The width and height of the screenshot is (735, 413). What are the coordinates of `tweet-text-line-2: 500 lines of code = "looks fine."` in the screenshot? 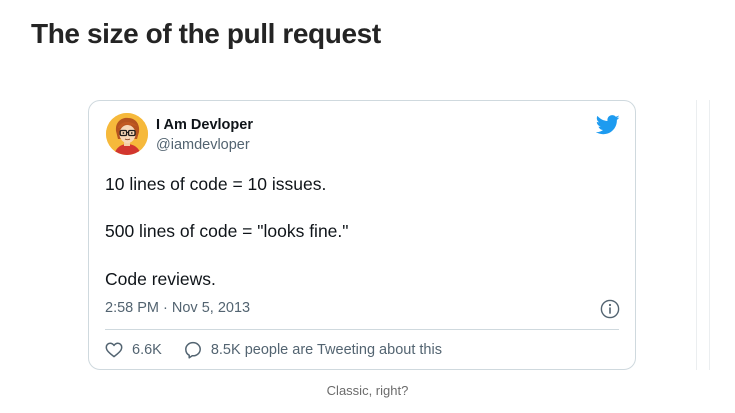 It's located at (227, 231).